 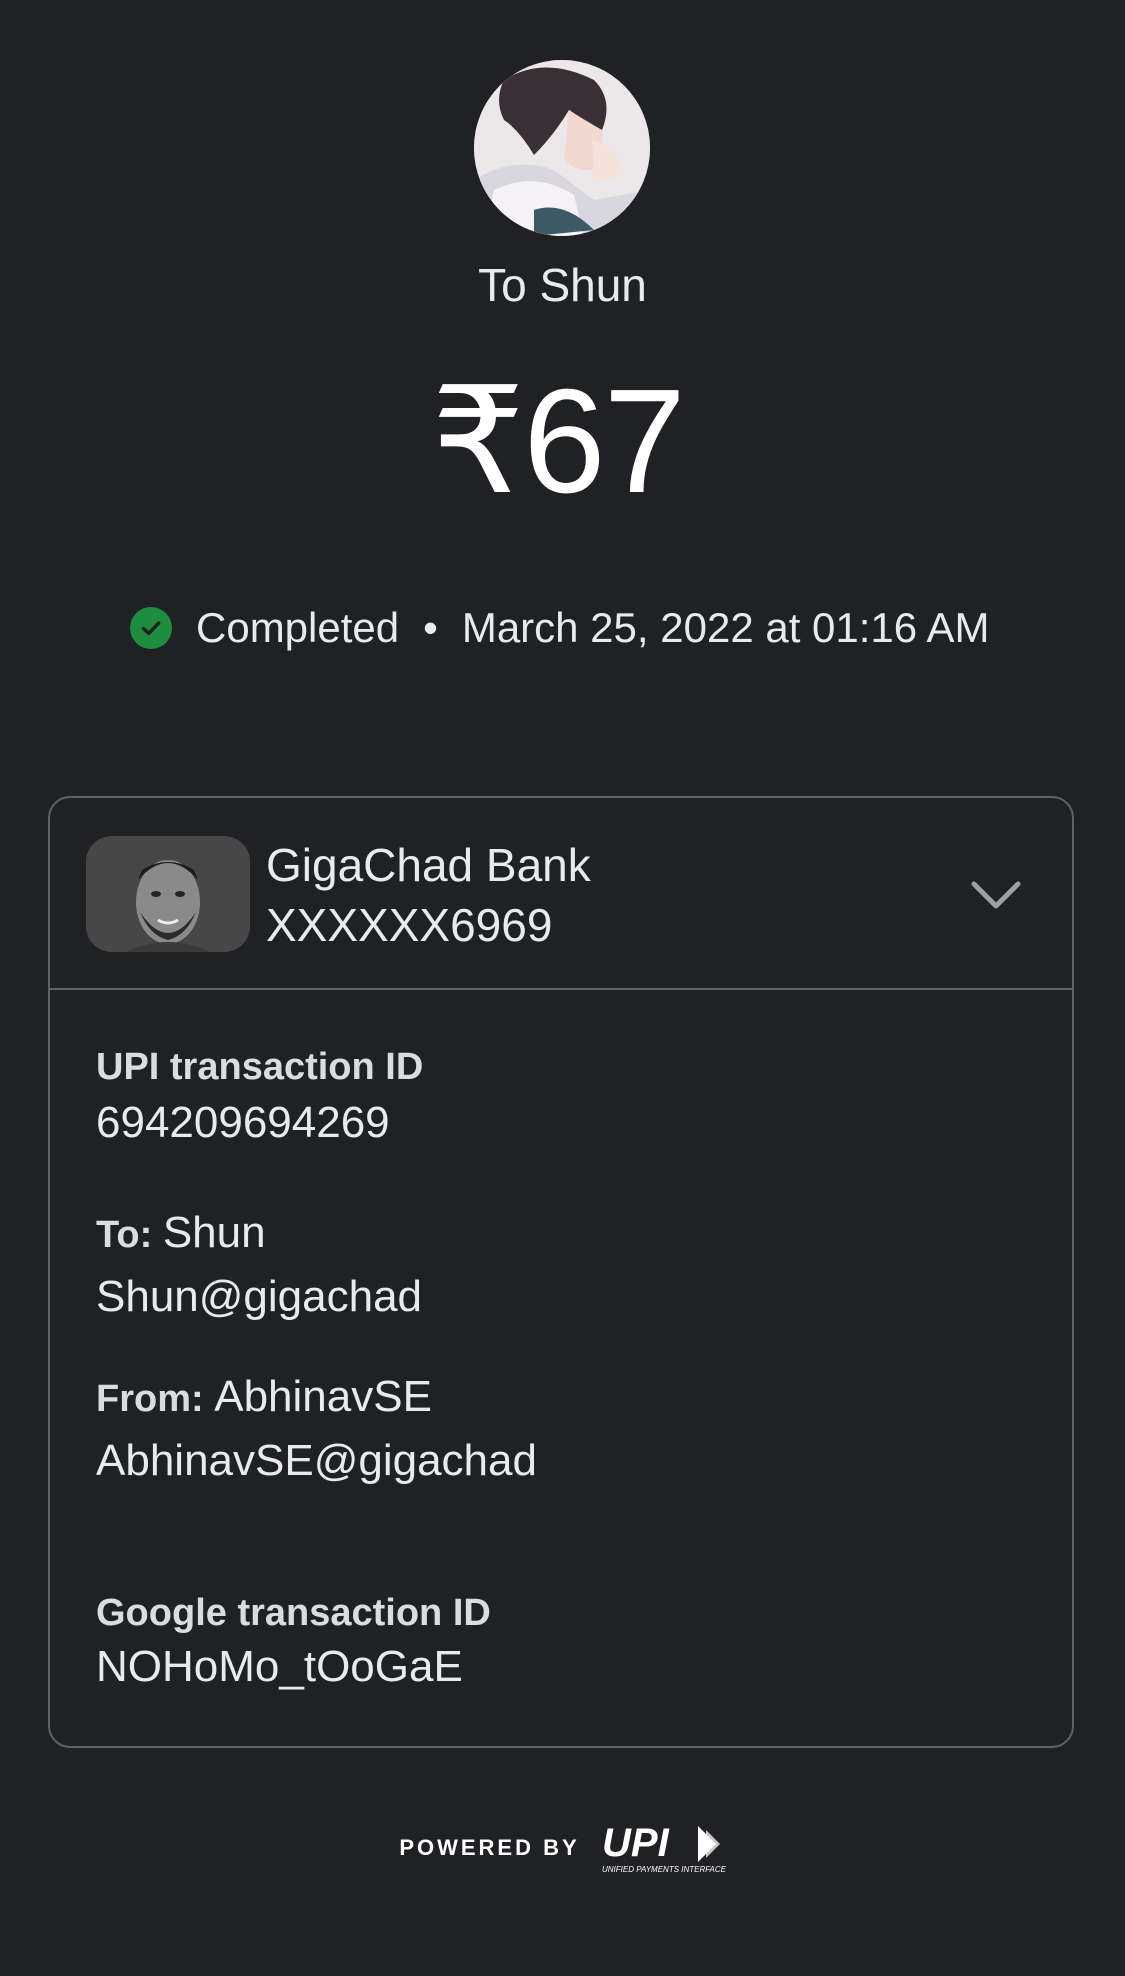 I want to click on from-name: AbhinavSE, so click(x=323, y=1396).